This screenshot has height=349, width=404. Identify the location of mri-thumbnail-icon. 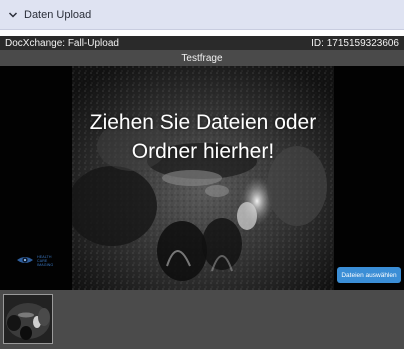
(28, 319).